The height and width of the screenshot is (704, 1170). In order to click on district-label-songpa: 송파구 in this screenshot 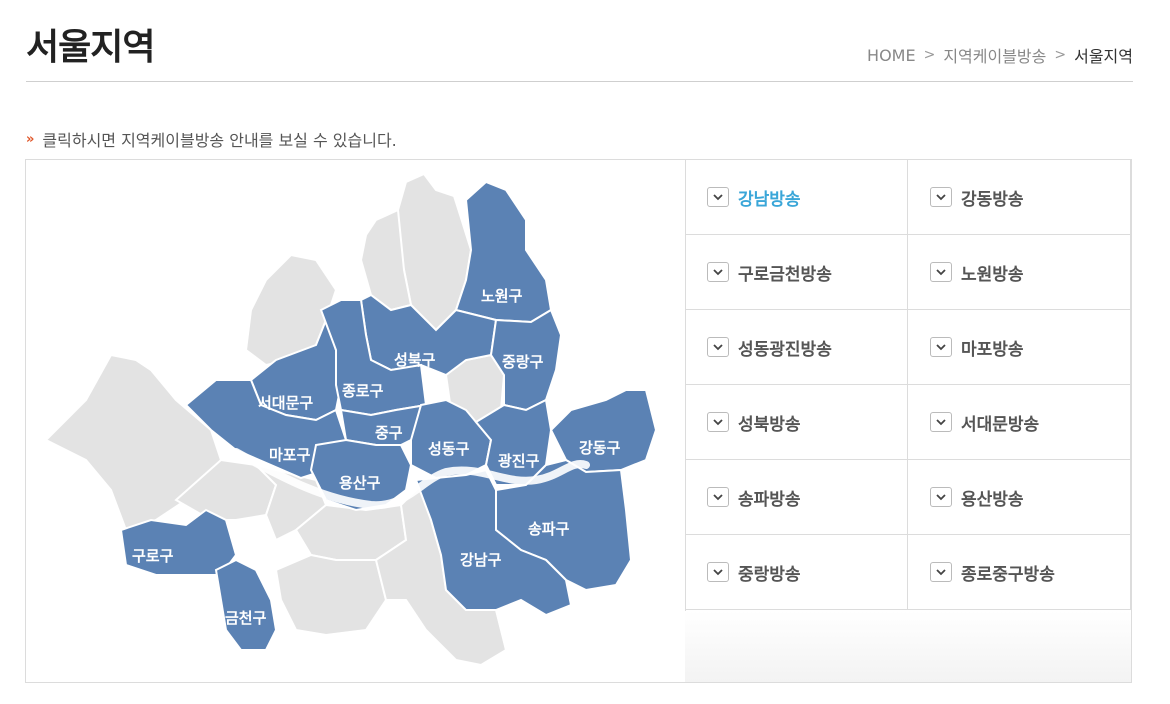, I will do `click(549, 529)`.